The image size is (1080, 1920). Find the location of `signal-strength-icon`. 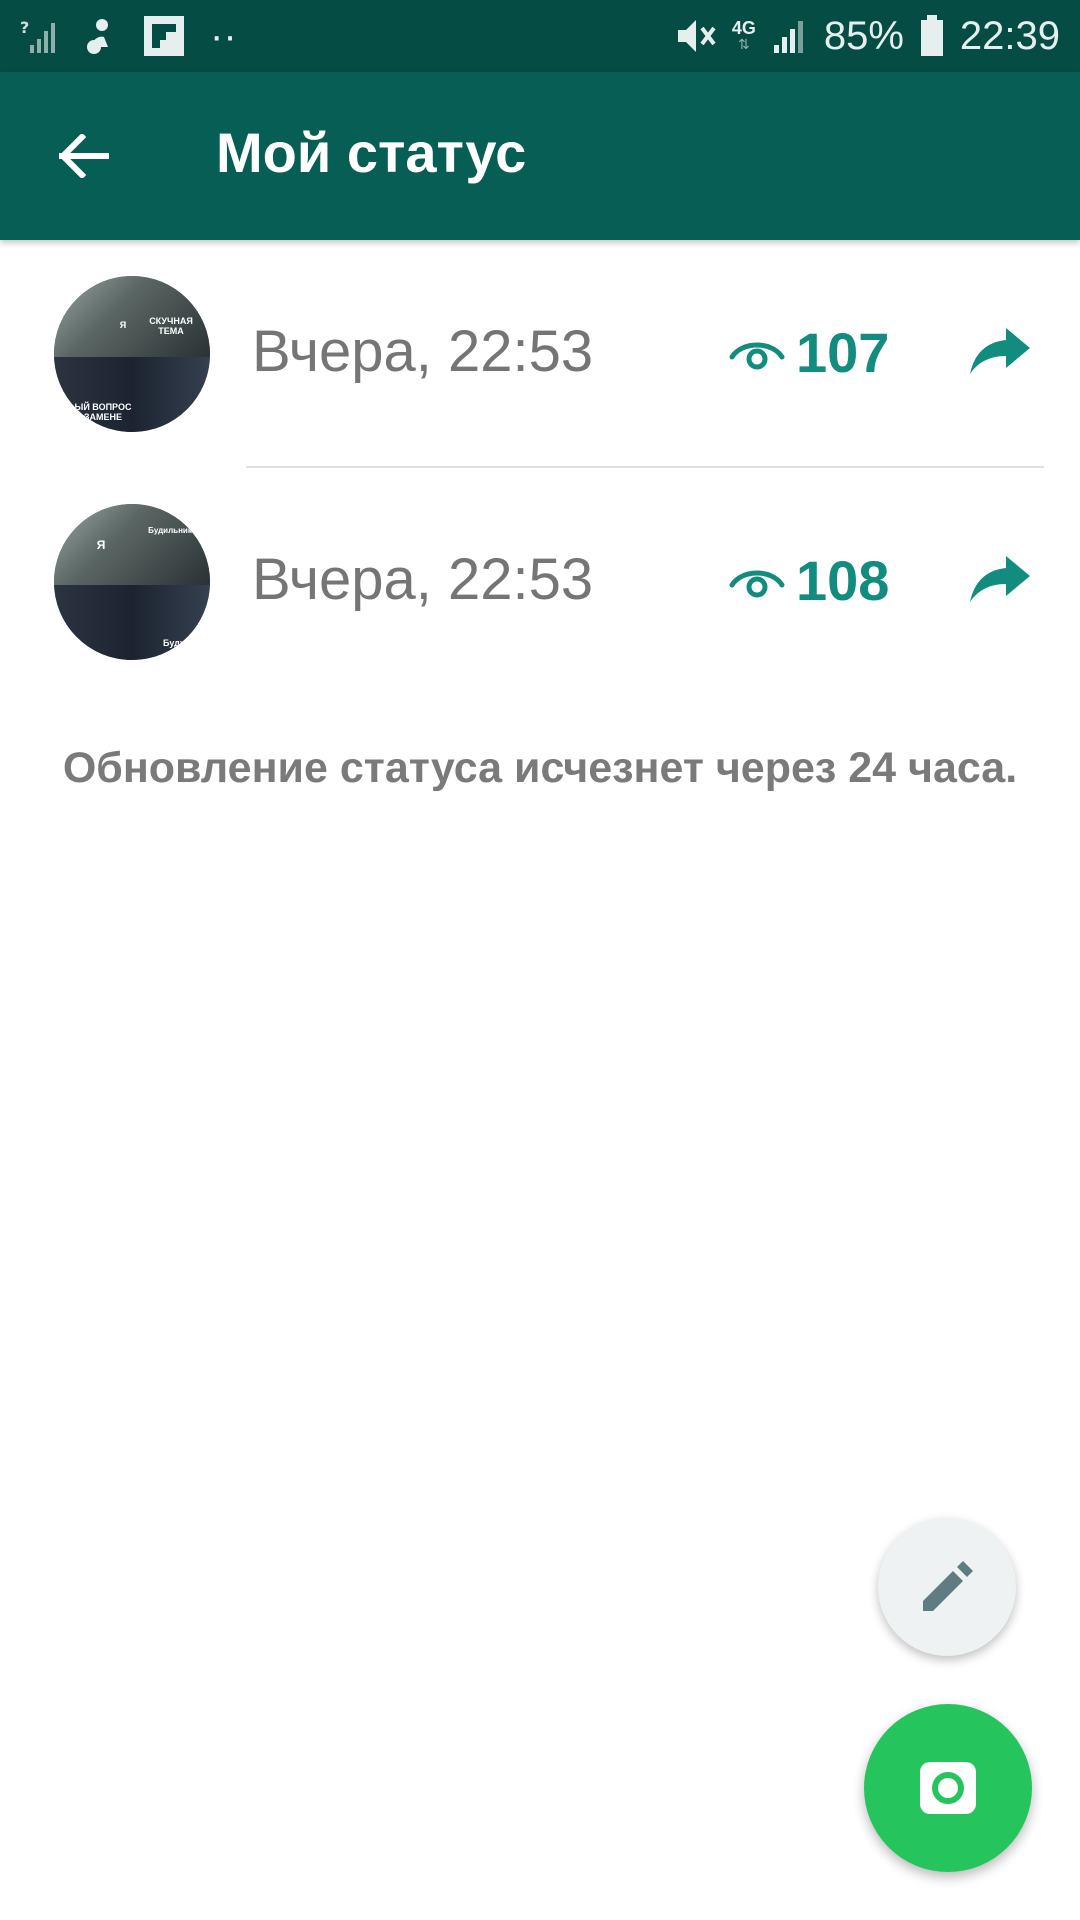

signal-strength-icon is located at coordinates (788, 37).